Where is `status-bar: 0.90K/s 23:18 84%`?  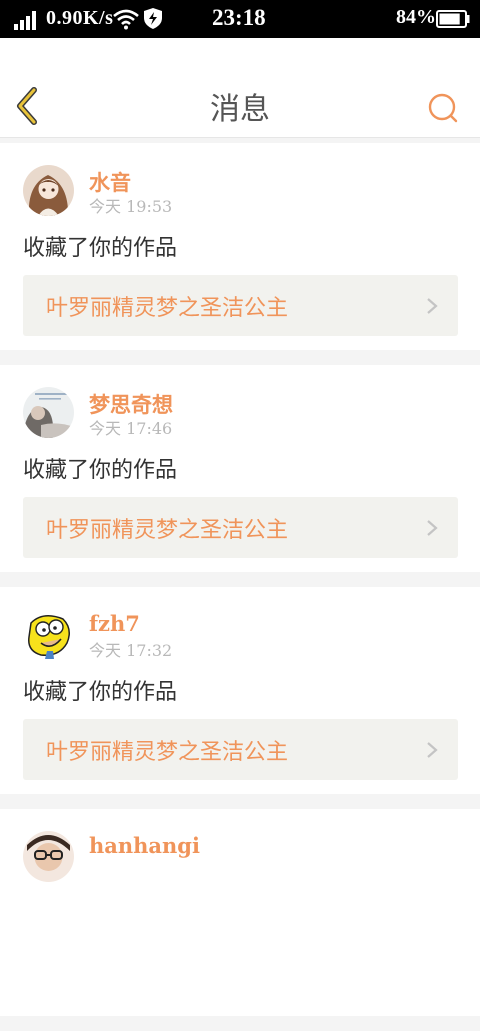 status-bar: 0.90K/s 23:18 84% is located at coordinates (240, 19).